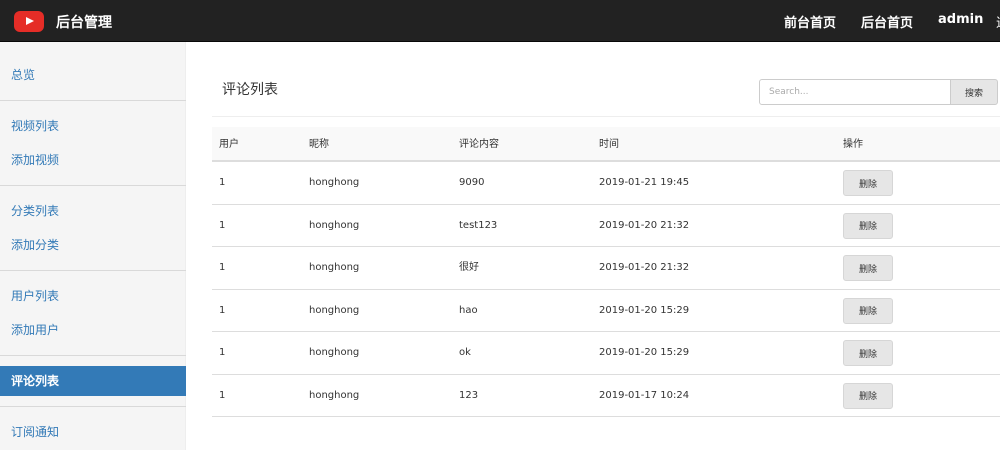 This screenshot has height=450, width=1000. I want to click on cell-content: test123, so click(478, 225).